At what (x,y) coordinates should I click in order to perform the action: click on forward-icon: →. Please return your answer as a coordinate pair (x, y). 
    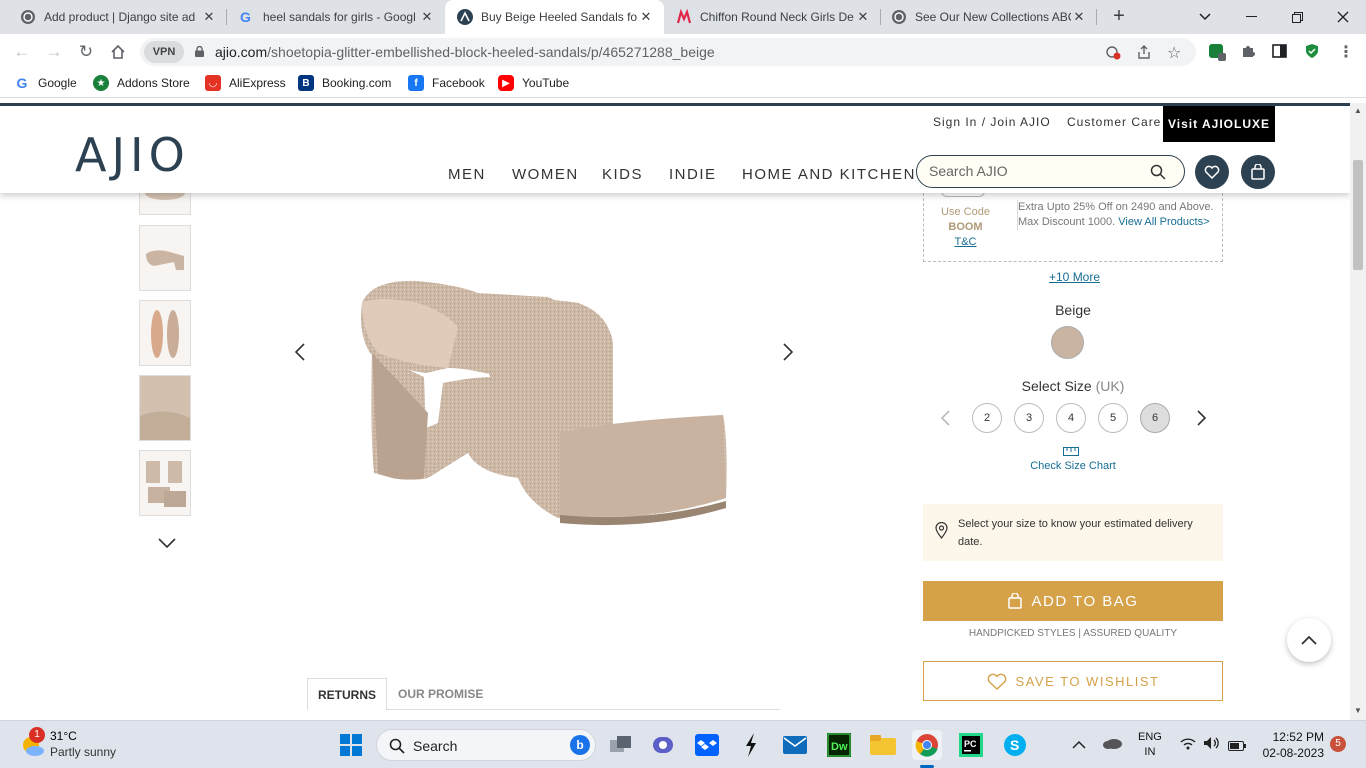
    Looking at the image, I should click on (54, 52).